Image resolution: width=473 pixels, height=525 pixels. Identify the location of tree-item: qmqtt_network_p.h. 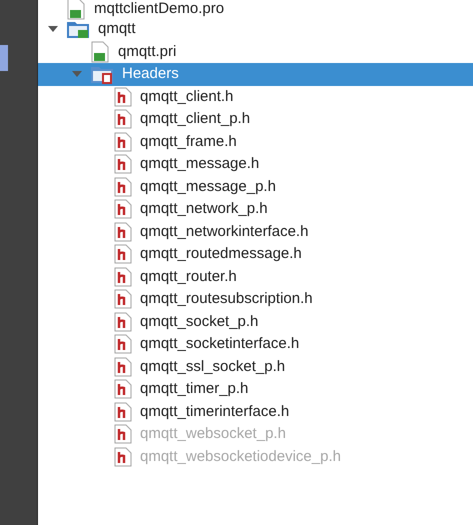
(255, 209).